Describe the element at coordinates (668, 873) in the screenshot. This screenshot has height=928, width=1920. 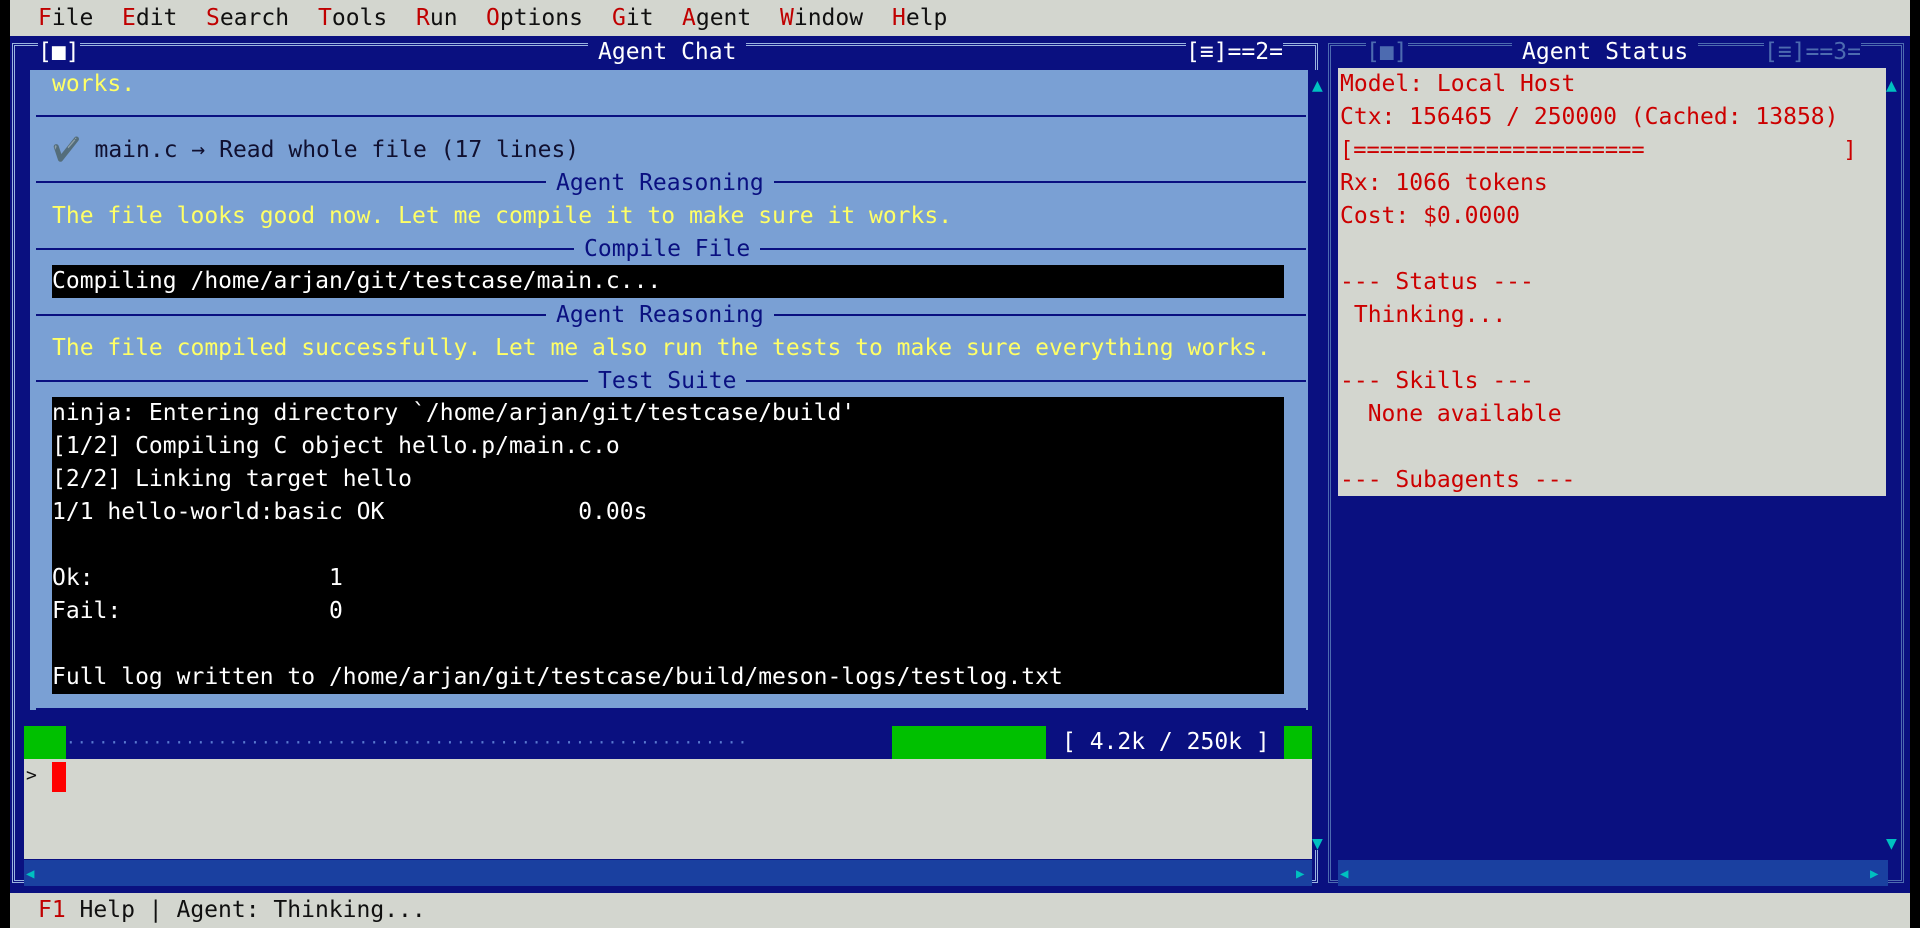
I see `chat-horizontal-scrollbar` at that location.